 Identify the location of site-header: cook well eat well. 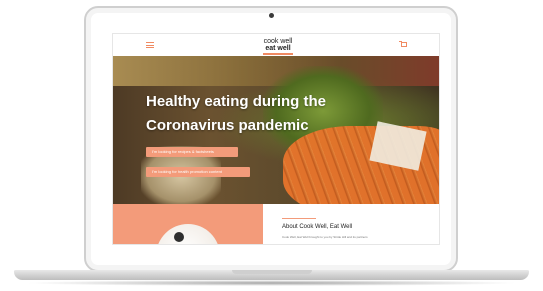
(276, 45).